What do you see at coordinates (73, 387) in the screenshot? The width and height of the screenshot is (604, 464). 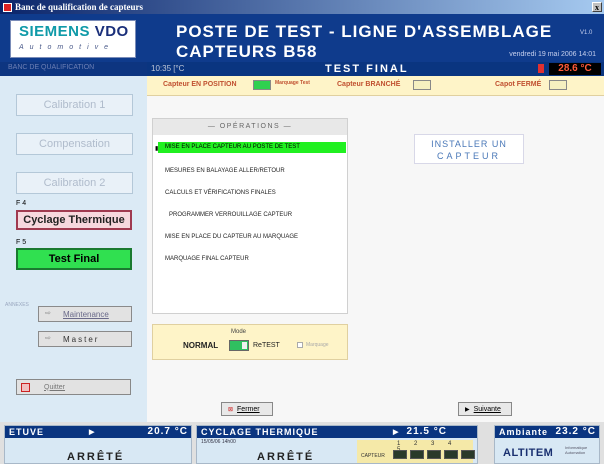 I see `quit-button: Quitter` at bounding box center [73, 387].